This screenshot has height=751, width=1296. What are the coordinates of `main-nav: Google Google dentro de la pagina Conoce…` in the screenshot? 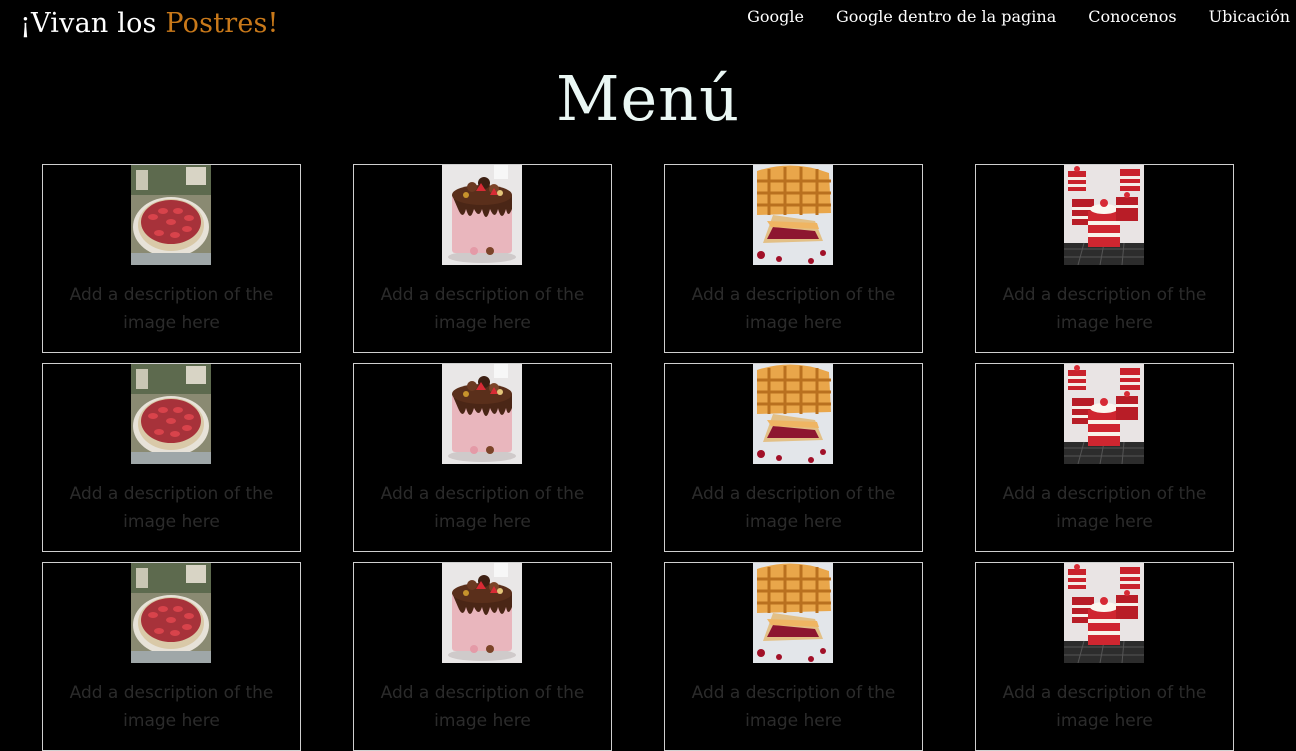 It's located at (1018, 16).